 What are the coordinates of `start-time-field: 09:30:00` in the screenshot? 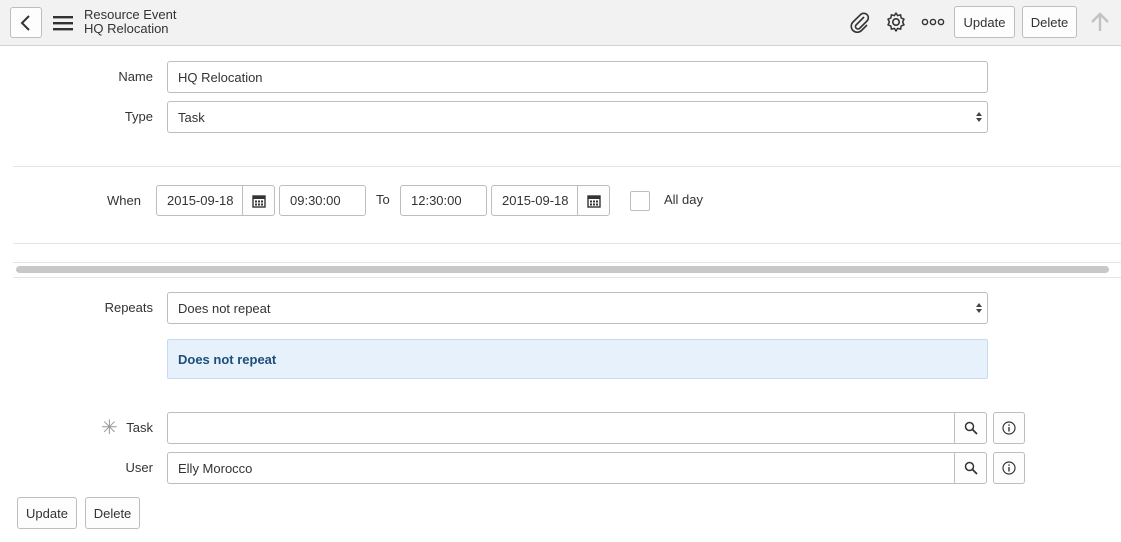 It's located at (322, 200).